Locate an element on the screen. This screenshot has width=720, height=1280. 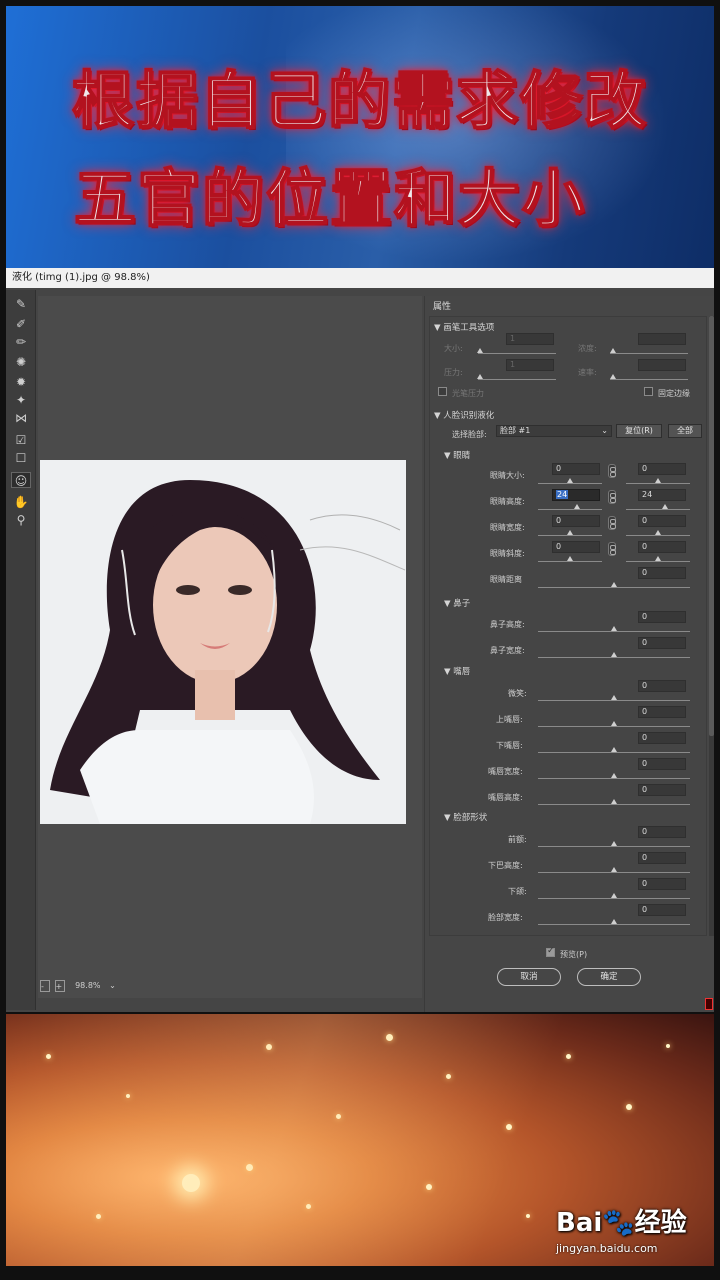
smile-knob is located at coordinates (614, 697).